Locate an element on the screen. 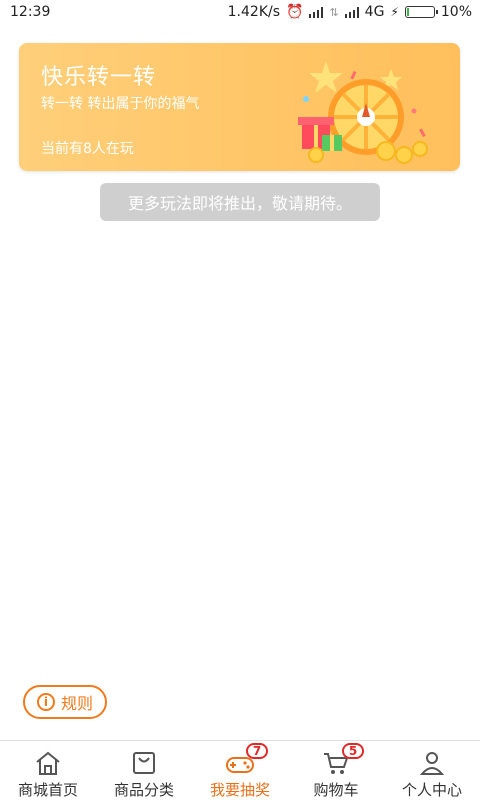 This screenshot has width=480, height=800. bag-icon is located at coordinates (144, 763).